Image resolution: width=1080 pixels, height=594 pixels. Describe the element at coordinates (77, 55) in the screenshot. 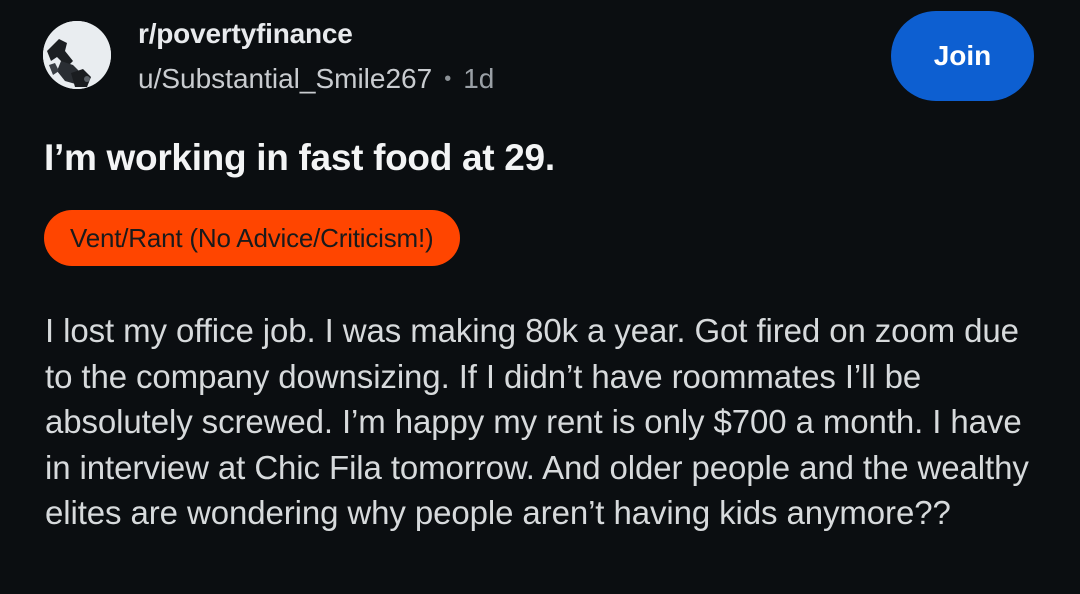

I see `subreddit-avatar-icon` at that location.